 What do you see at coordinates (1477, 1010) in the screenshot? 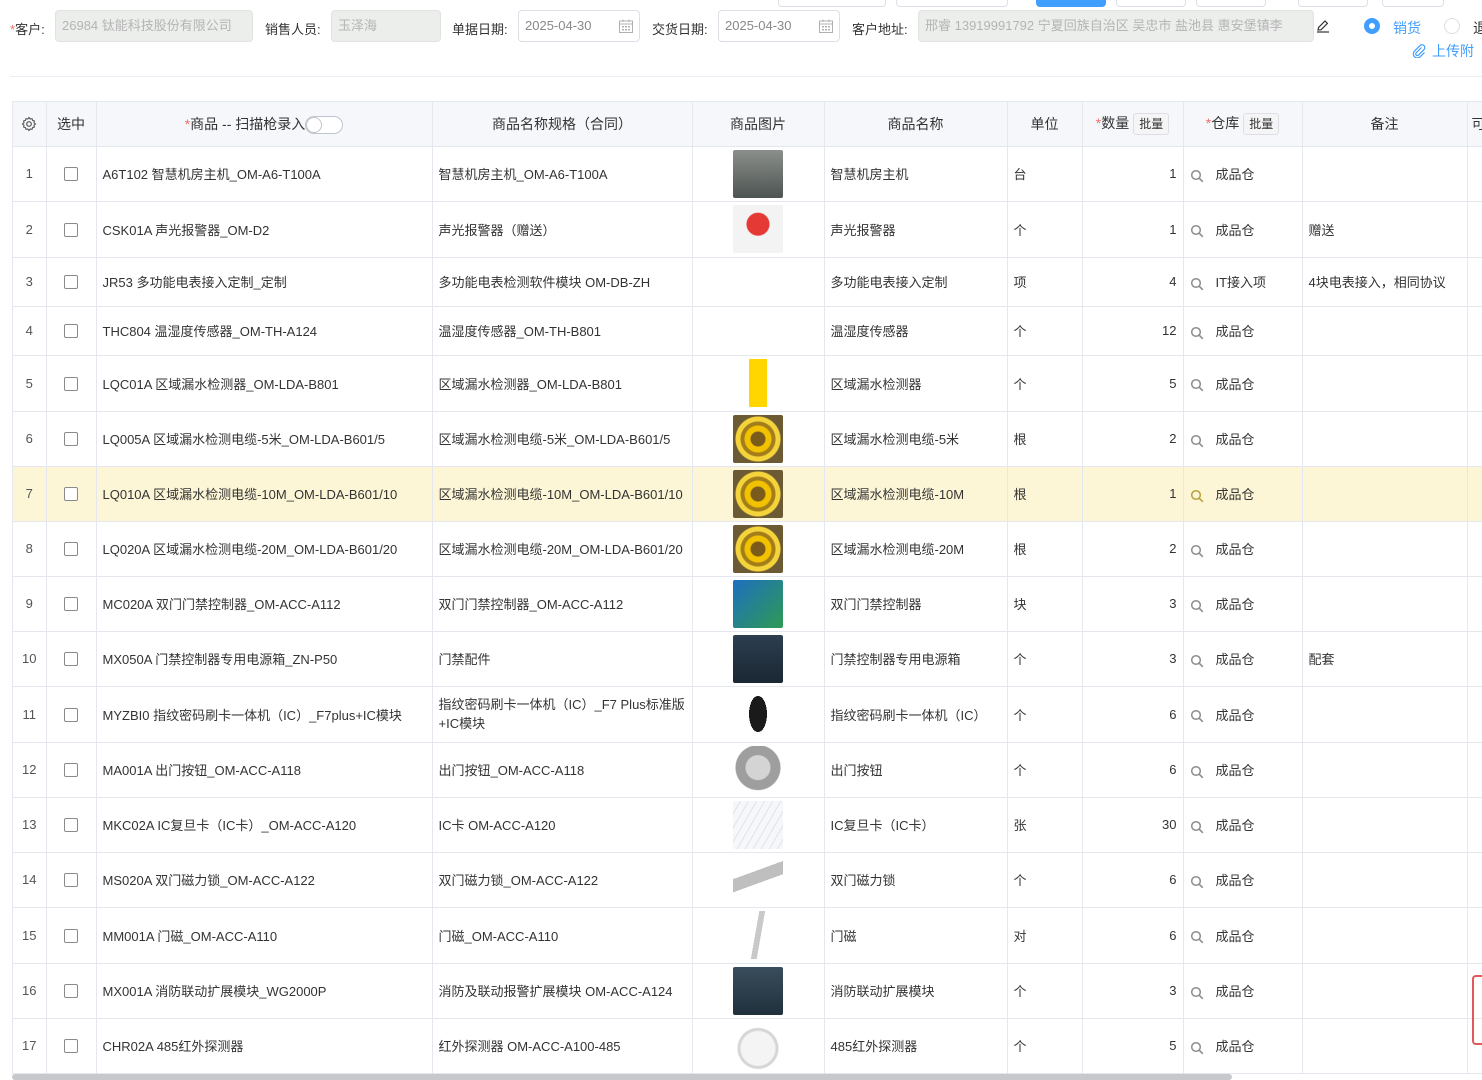
I see `side-float-button` at bounding box center [1477, 1010].